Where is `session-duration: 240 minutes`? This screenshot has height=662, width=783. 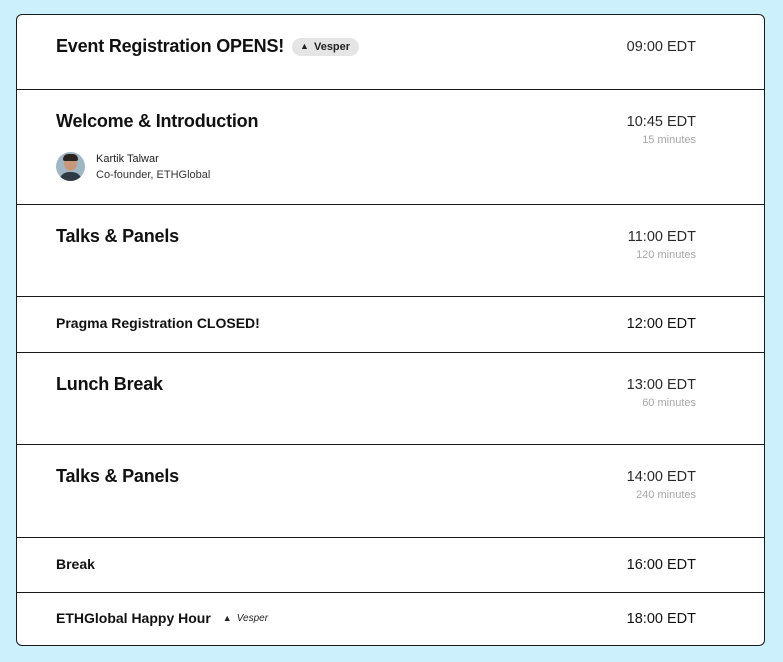
session-duration: 240 minutes is located at coordinates (666, 495).